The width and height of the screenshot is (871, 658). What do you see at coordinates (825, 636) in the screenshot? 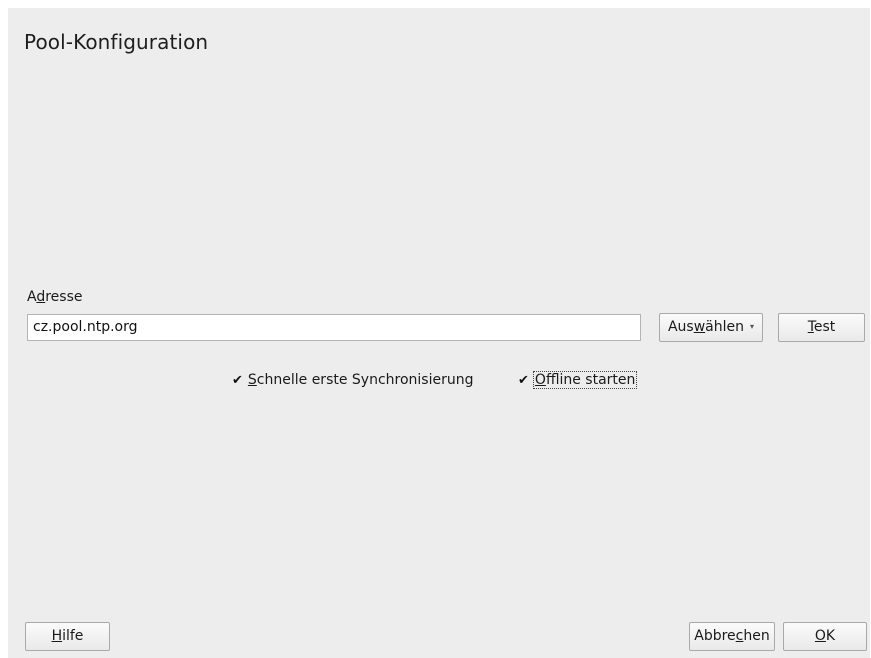
I see `ok-button: OK` at bounding box center [825, 636].